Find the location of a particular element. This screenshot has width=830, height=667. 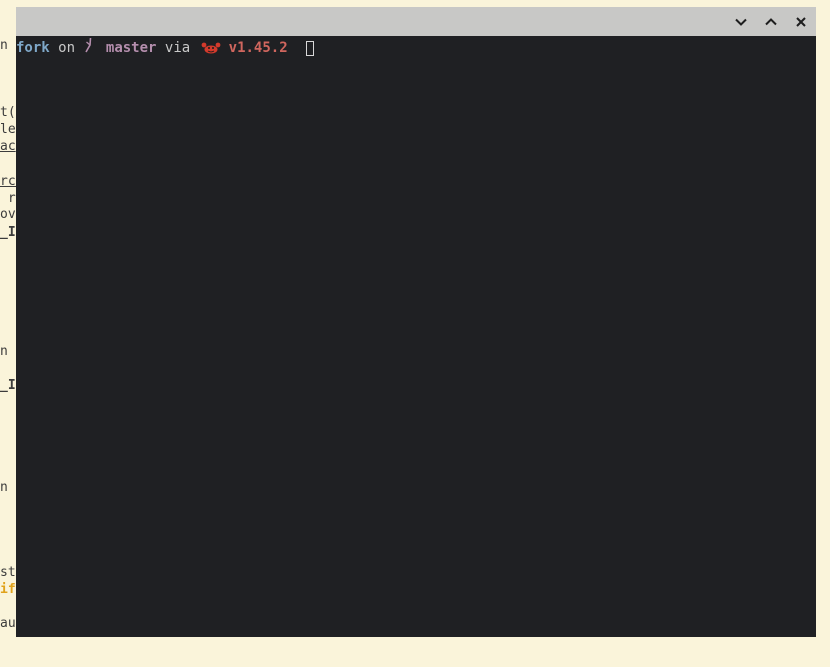

chevron-up-icon is located at coordinates (771, 22).